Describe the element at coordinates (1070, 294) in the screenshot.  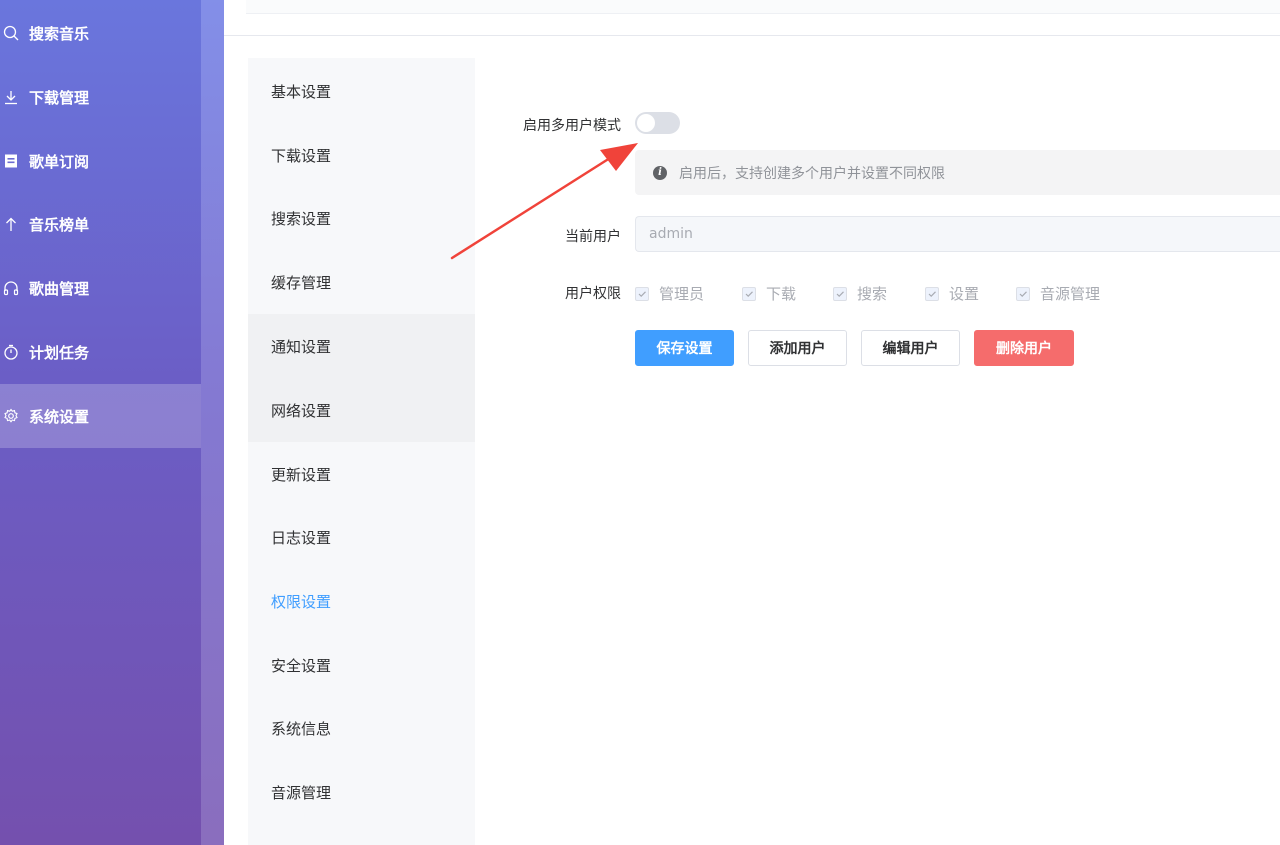
I see `perm-label: 音源管理` at that location.